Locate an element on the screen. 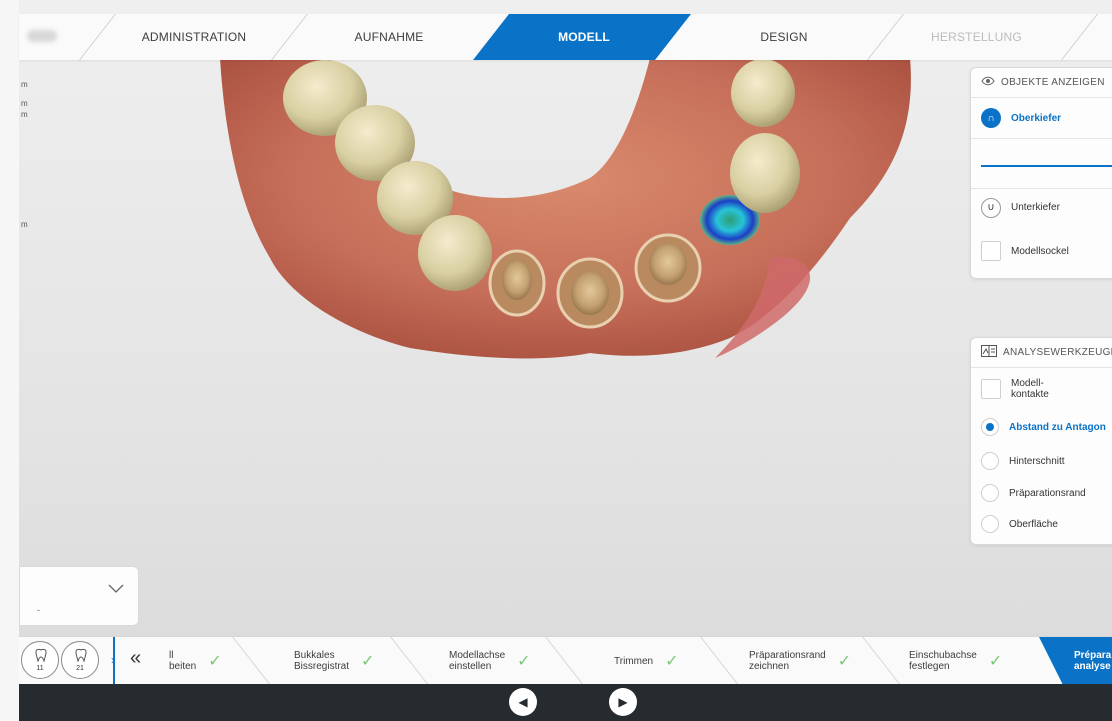 This screenshot has height=721, width=1112. undercut-label: Hinterschnitt is located at coordinates (1037, 461).